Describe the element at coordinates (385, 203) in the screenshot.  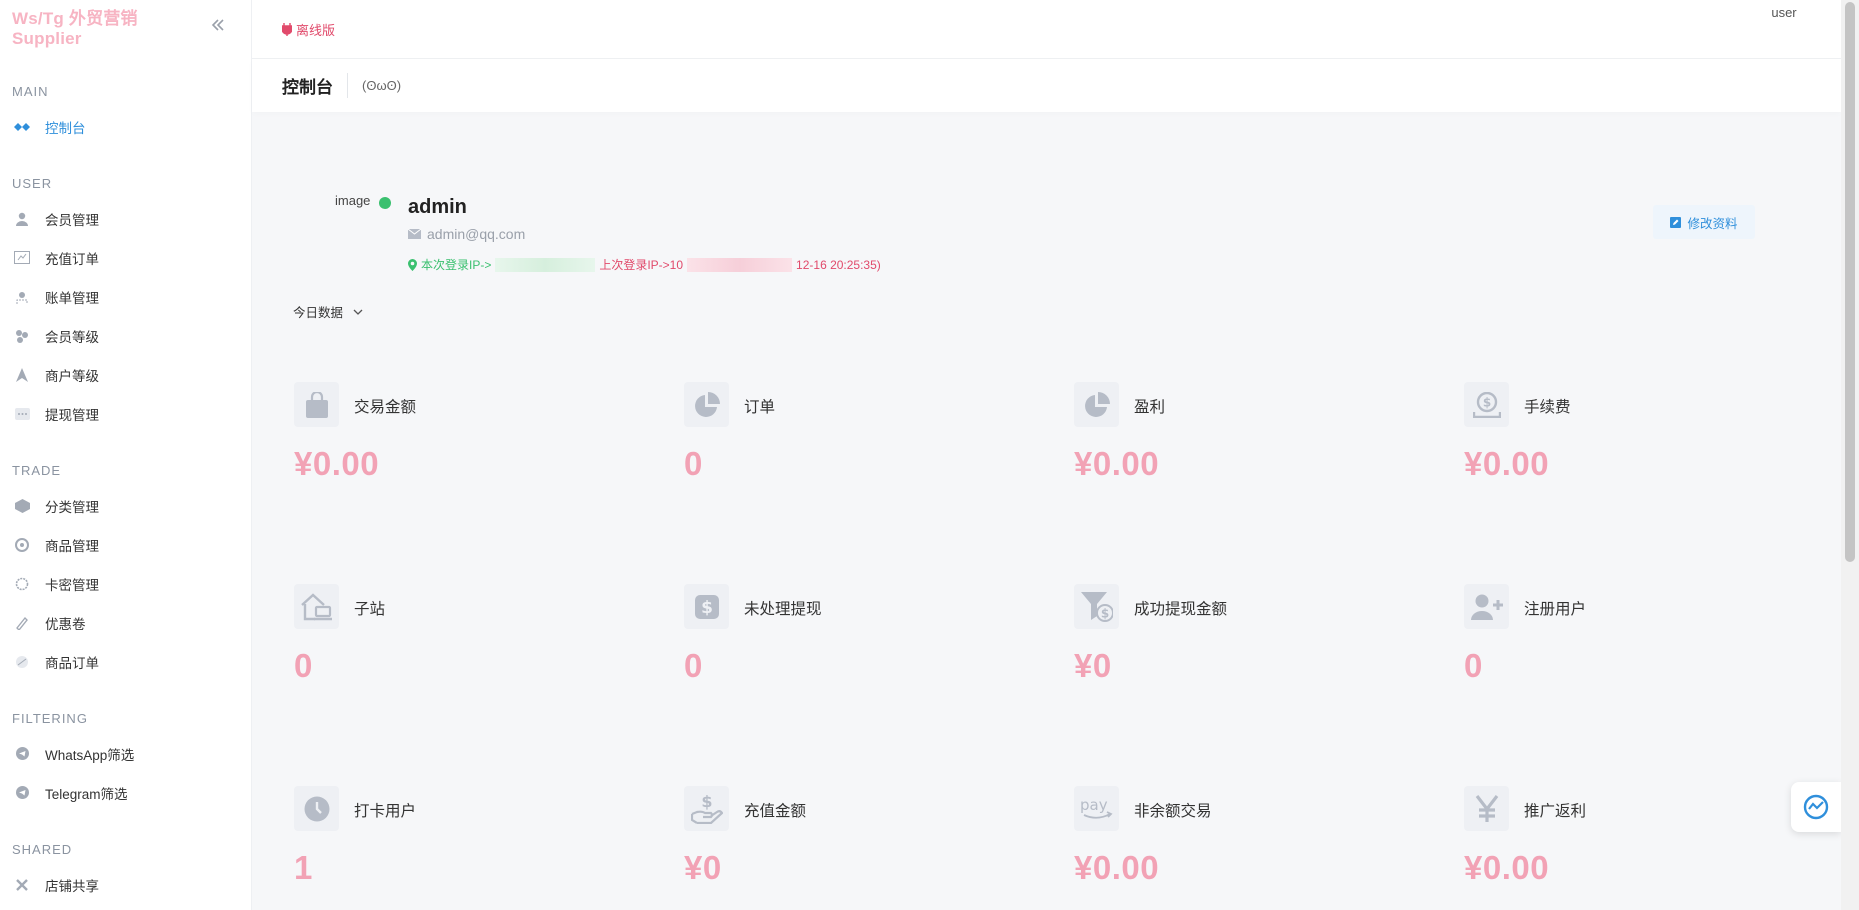
I see `online-status-dot` at that location.